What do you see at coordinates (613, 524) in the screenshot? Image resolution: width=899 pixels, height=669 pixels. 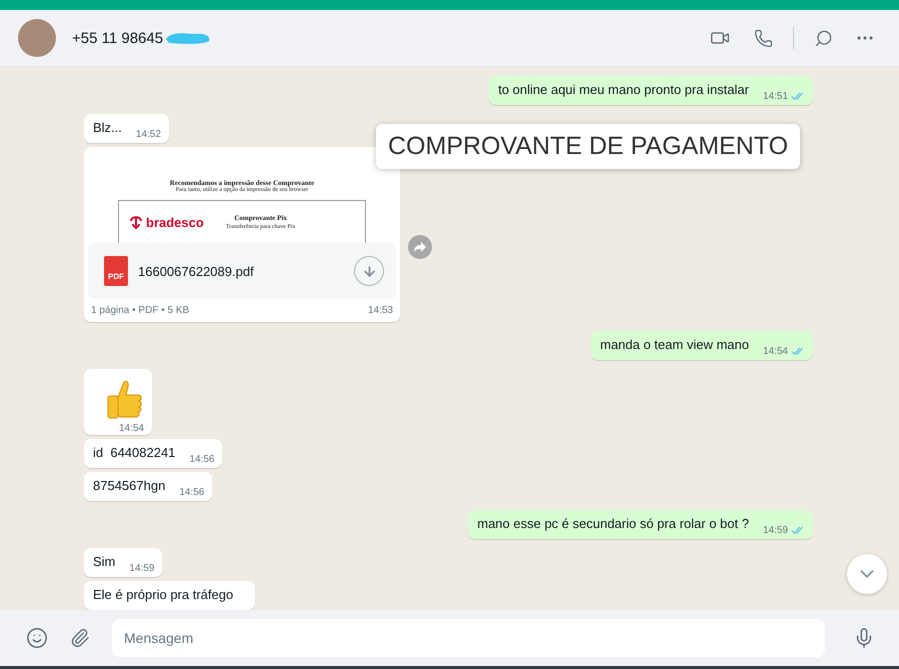 I see `message-text: mano esse pc é secundario só pra rolar o bot ?` at bounding box center [613, 524].